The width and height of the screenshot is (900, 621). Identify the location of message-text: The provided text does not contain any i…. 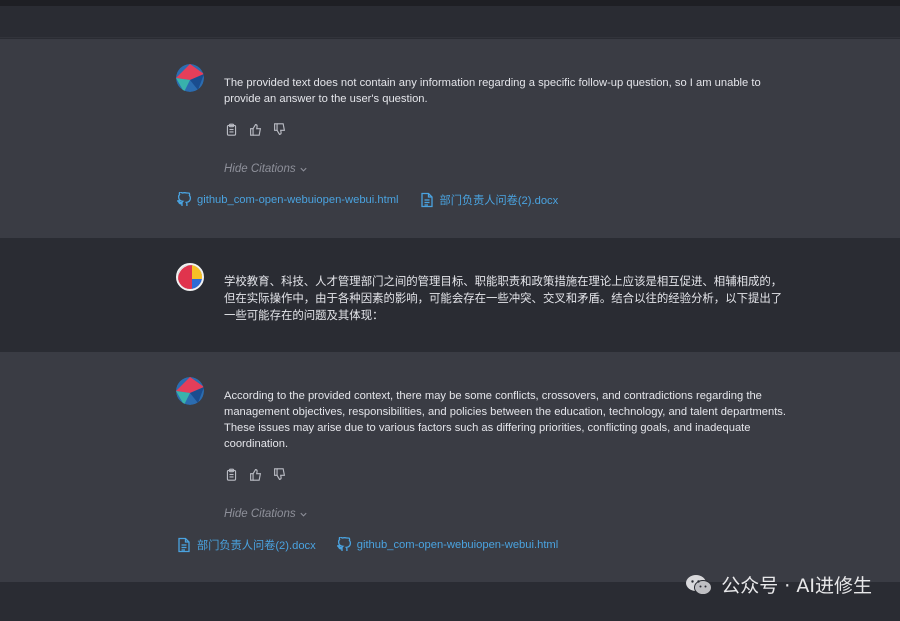
(492, 91).